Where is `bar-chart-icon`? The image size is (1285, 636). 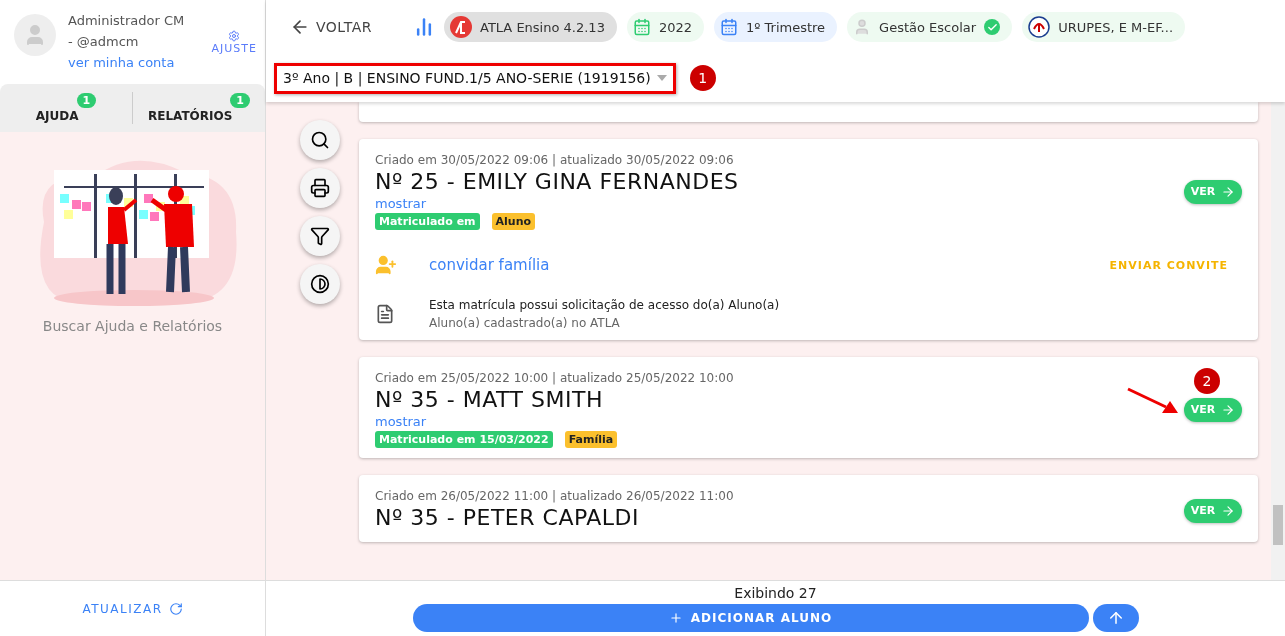
bar-chart-icon is located at coordinates (424, 27).